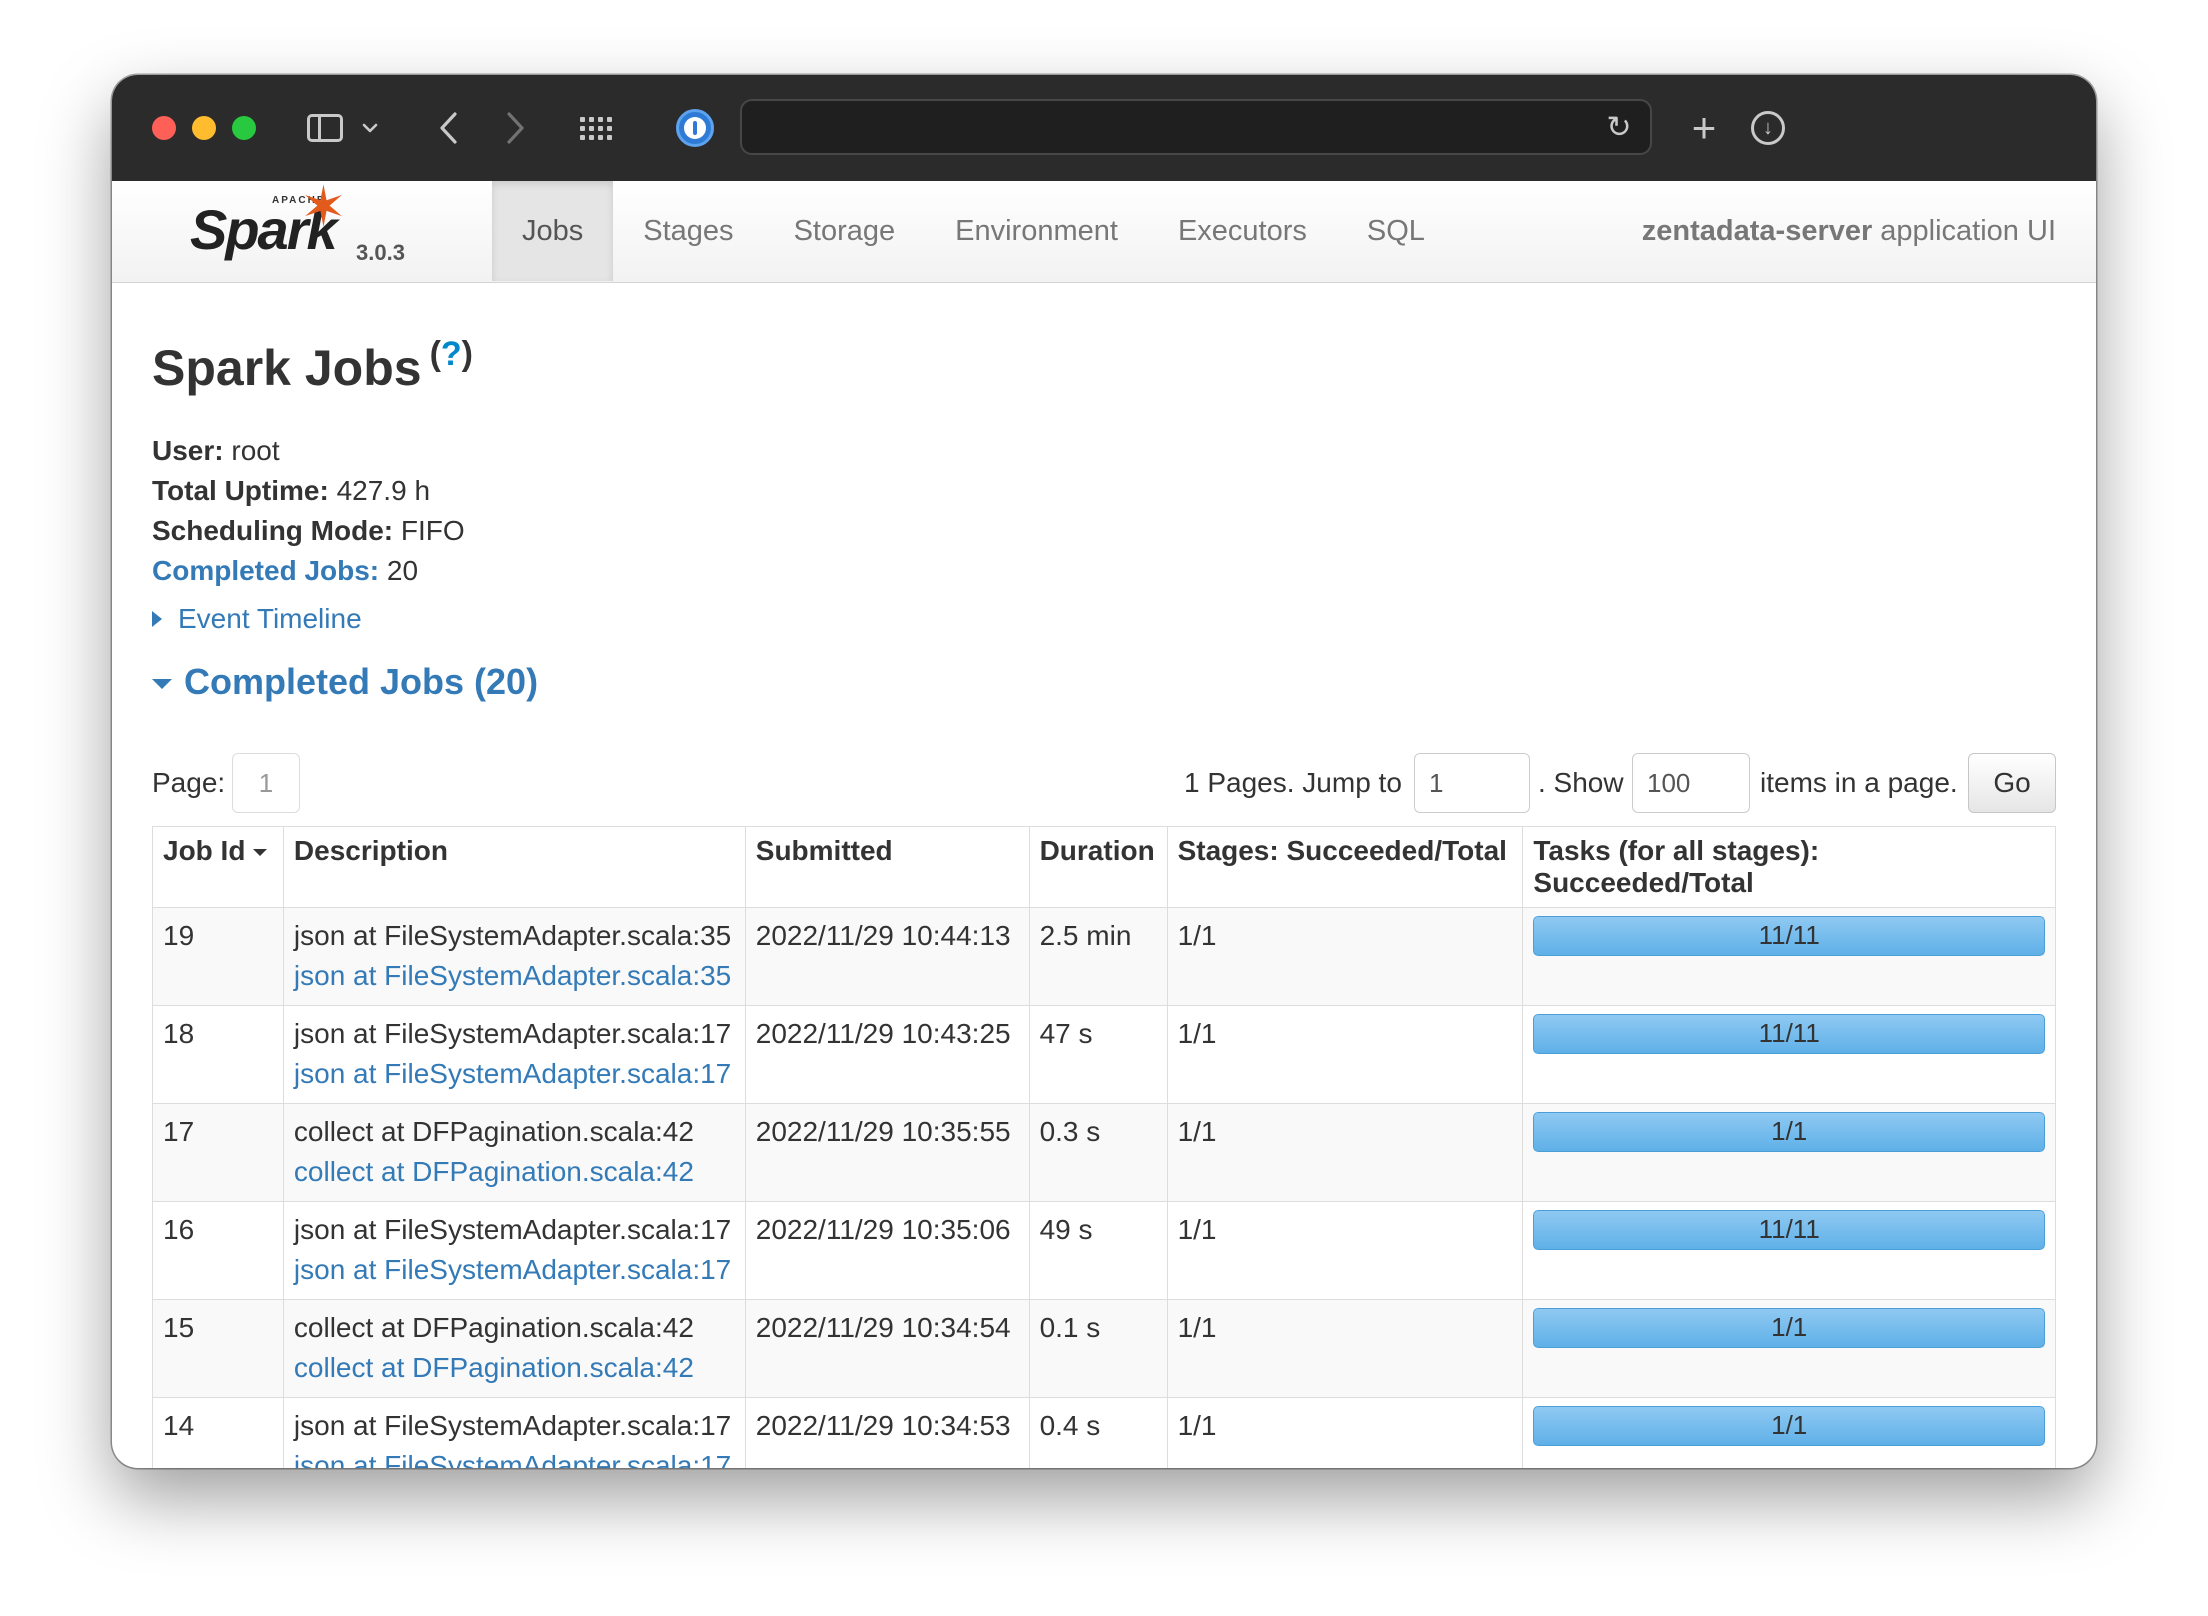 This screenshot has height=1616, width=2208. Describe the element at coordinates (1098, 1432) in the screenshot. I see `duration-cell: 0.4 s` at that location.